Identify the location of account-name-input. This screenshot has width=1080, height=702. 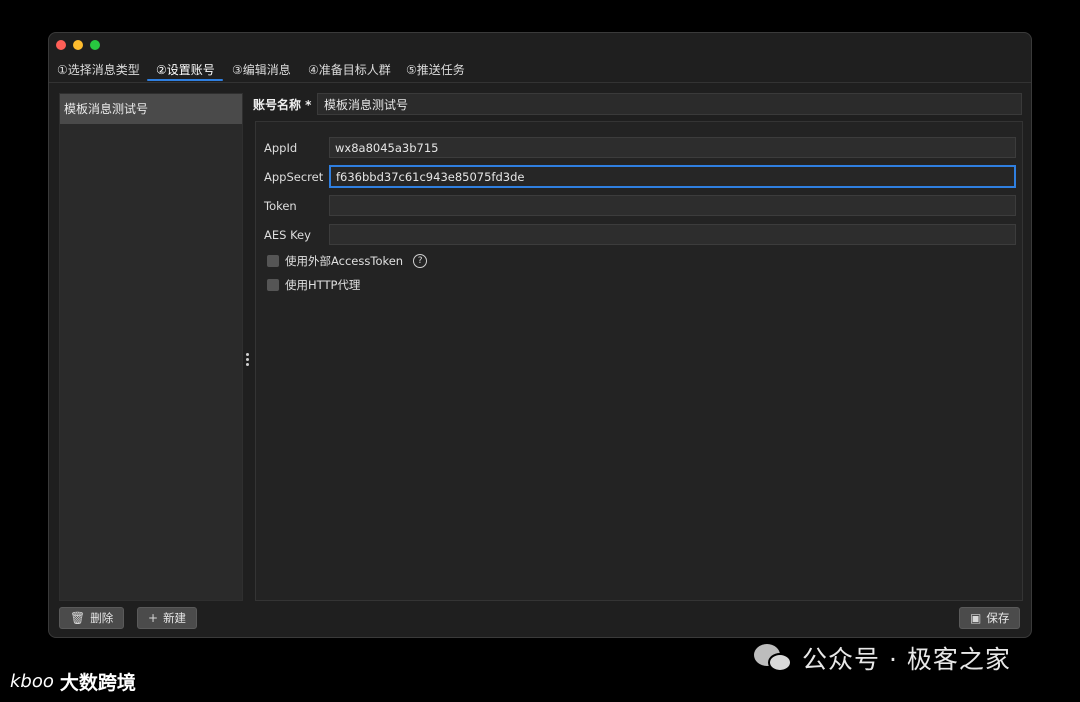
(669, 104).